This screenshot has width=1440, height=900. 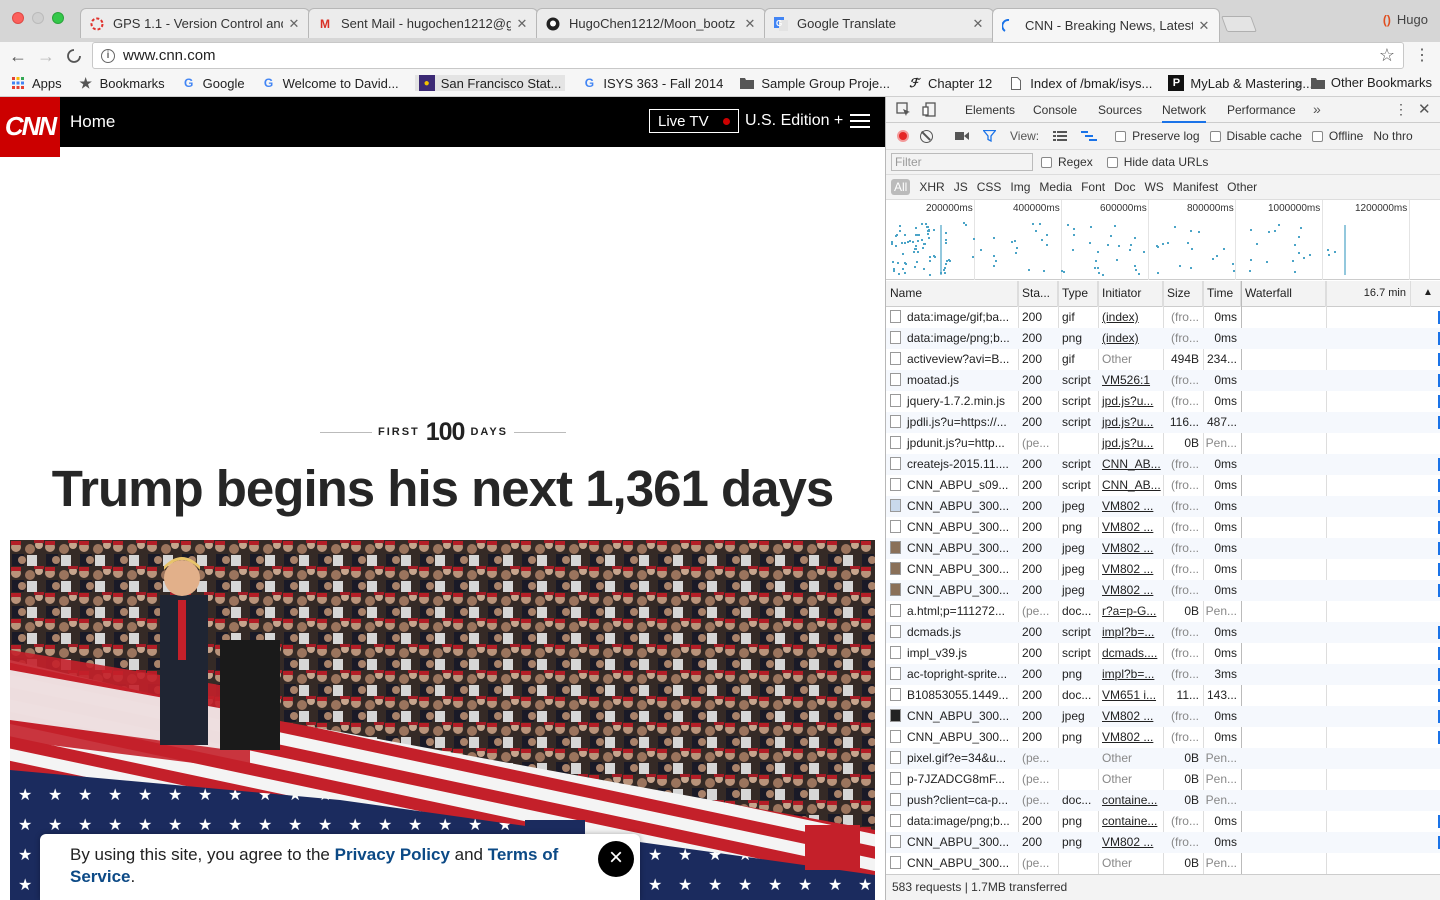 I want to click on type-filter-xhr: XHR, so click(x=931, y=187).